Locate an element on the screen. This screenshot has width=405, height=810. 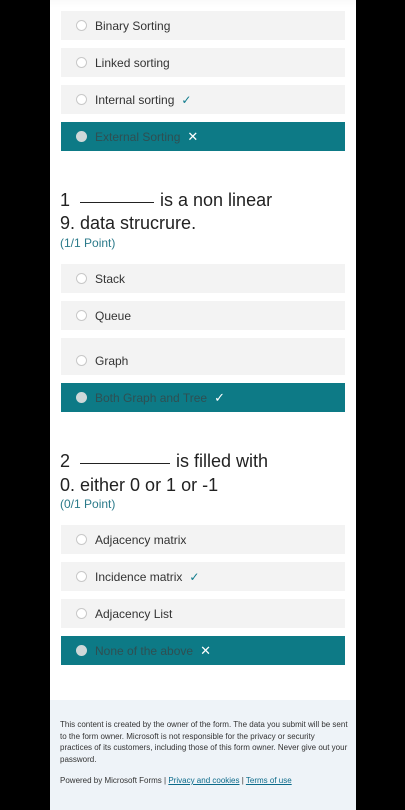
option-label: Internal sorting is located at coordinates (135, 99).